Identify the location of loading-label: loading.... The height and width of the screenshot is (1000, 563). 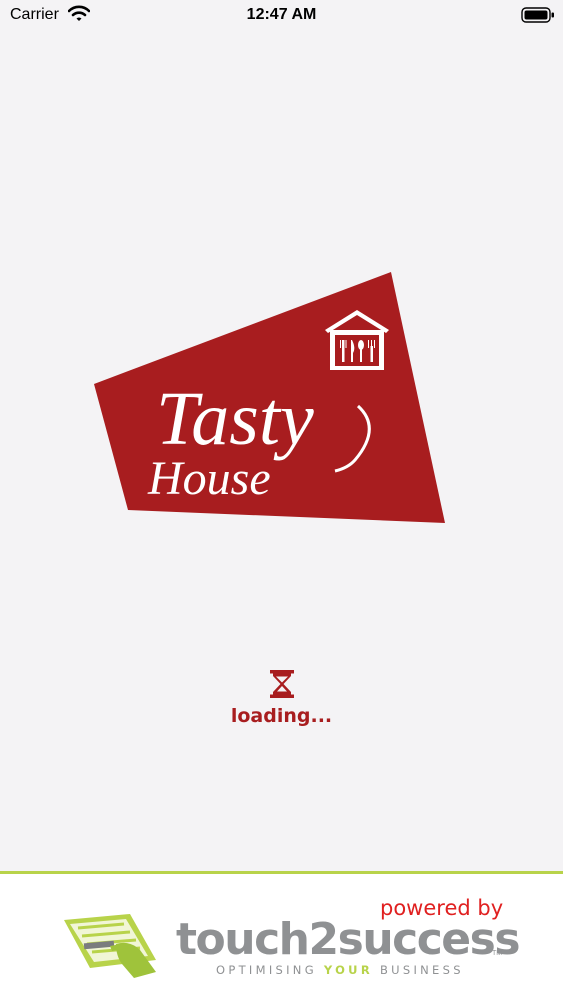
(281, 716).